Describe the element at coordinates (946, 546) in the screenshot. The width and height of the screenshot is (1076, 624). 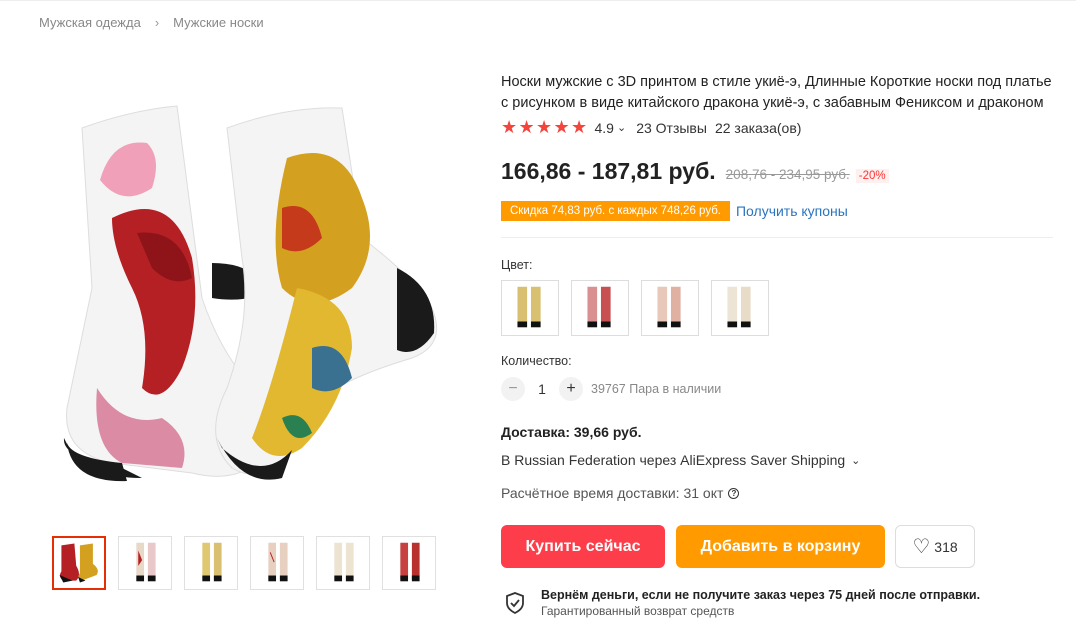
I see `wishlist-count: 318` at that location.